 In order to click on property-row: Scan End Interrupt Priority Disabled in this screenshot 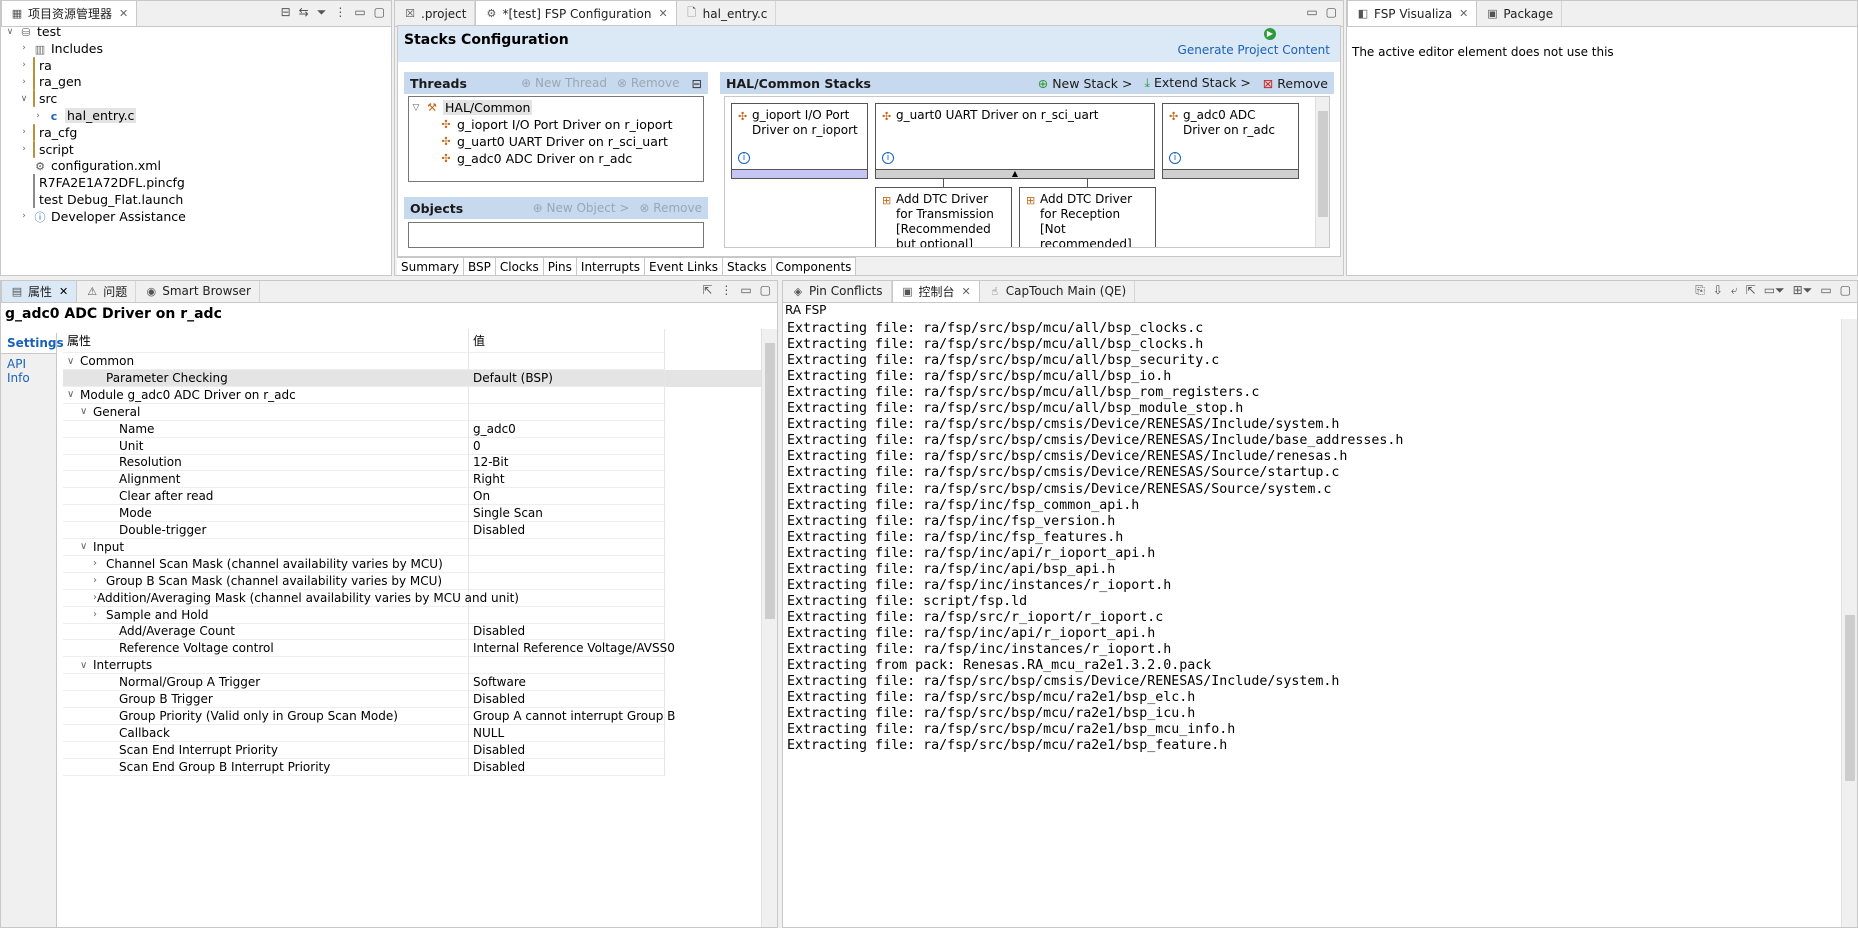, I will do `click(412, 750)`.